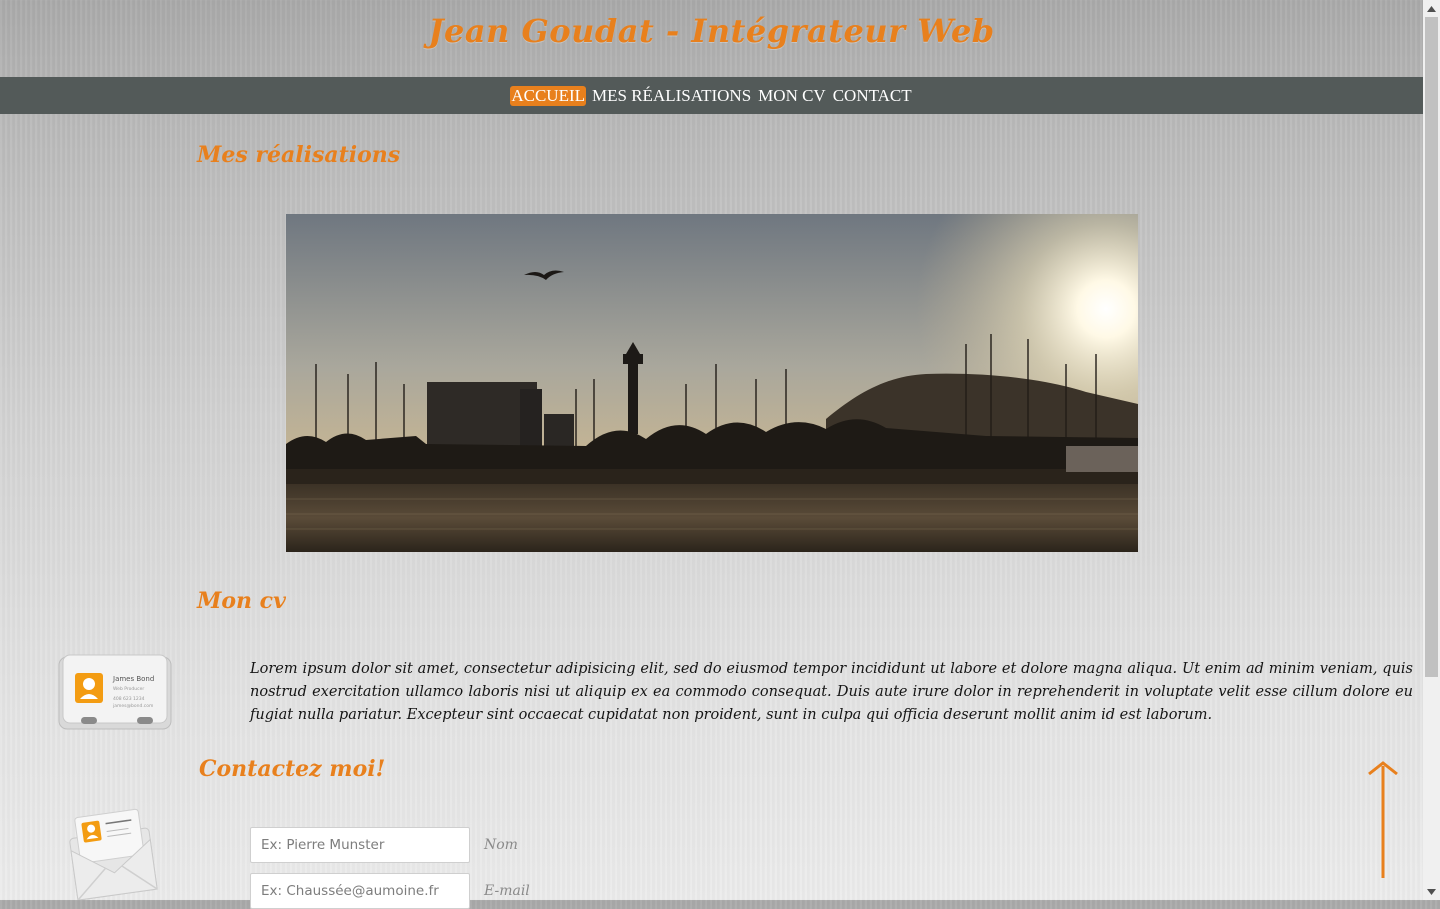 Image resolution: width=1440 pixels, height=909 pixels. Describe the element at coordinates (1431, 347) in the screenshot. I see `scrollbar-thumb` at that location.